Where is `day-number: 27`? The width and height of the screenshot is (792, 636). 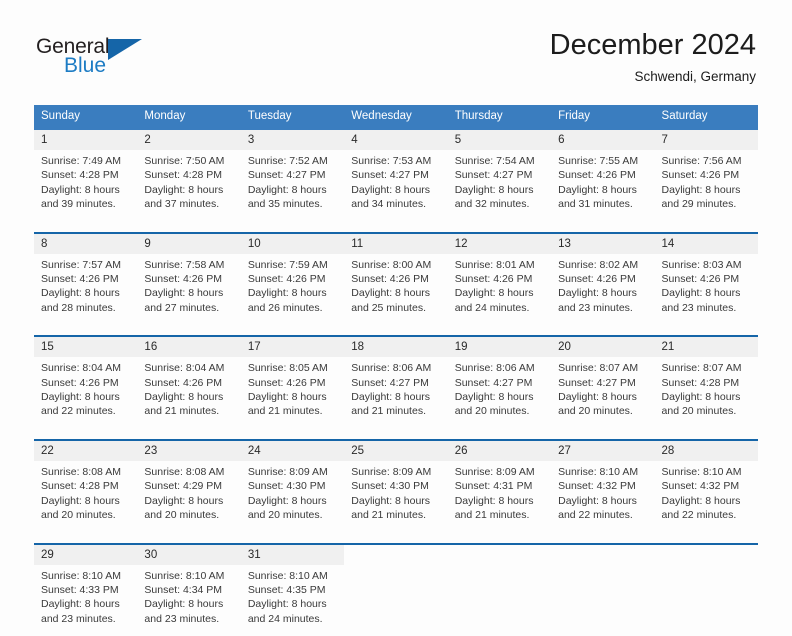 day-number: 27 is located at coordinates (602, 451).